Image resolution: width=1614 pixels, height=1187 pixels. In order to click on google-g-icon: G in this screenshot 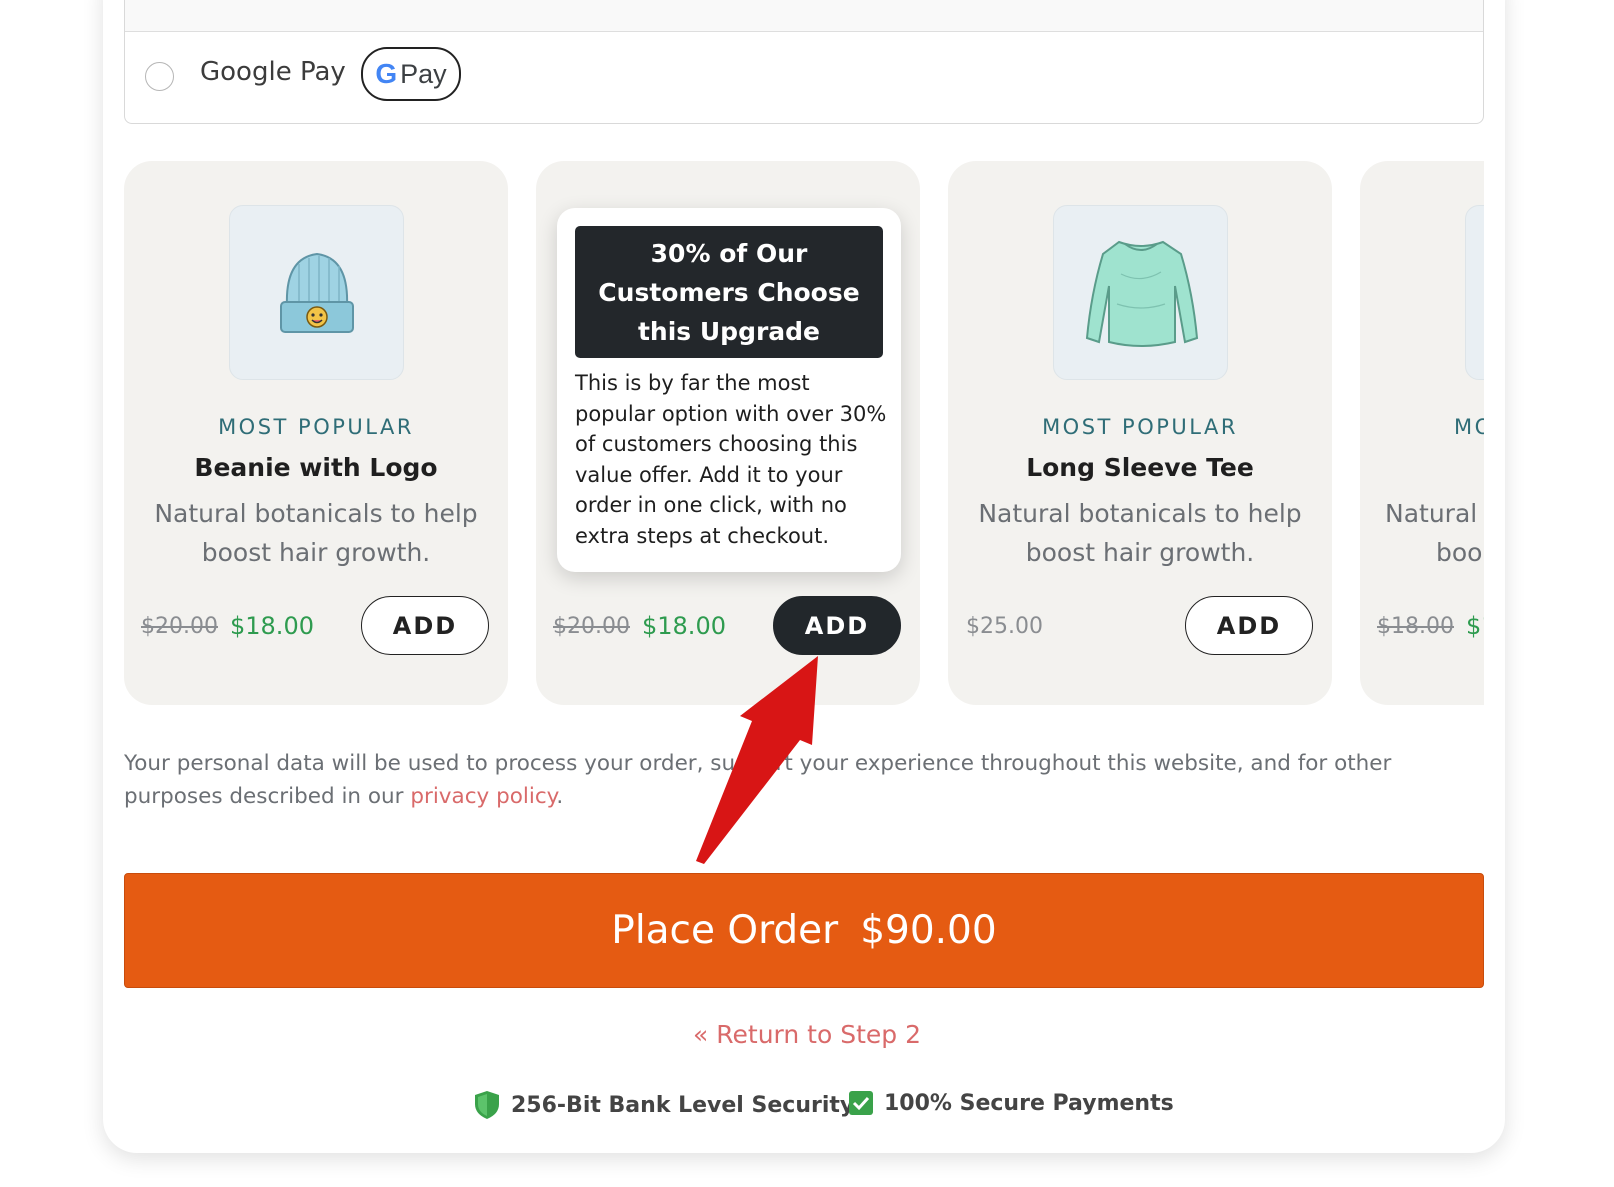, I will do `click(386, 73)`.